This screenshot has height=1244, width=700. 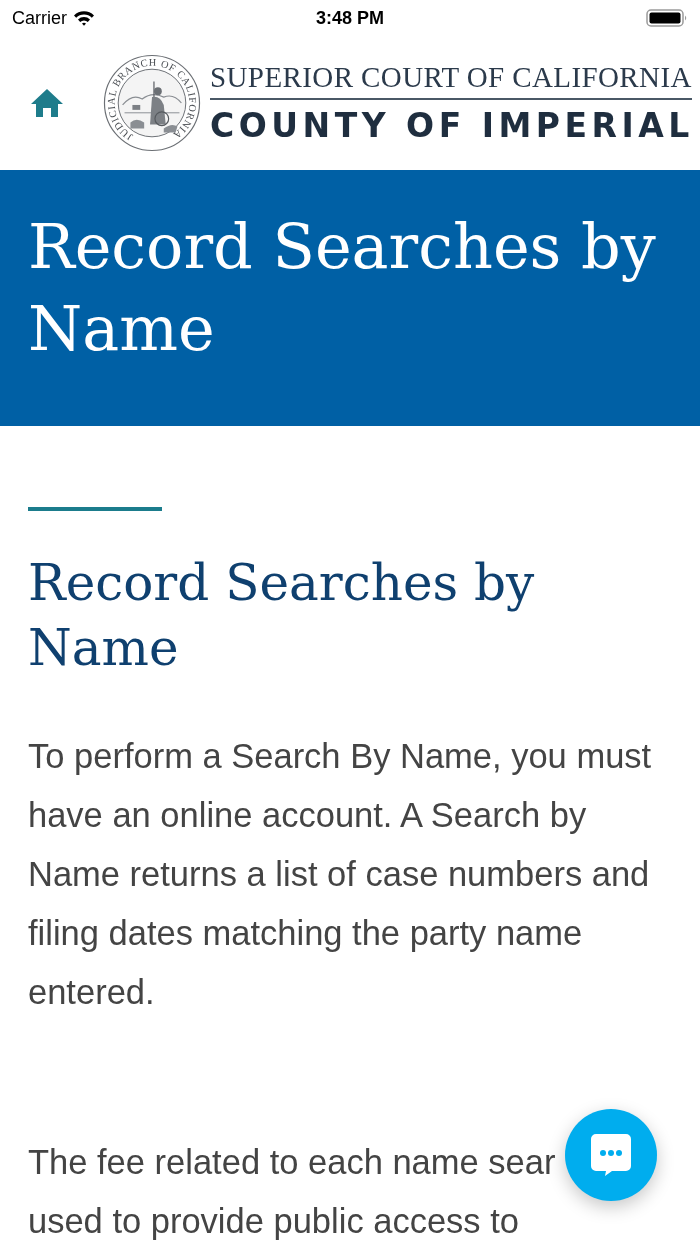 I want to click on paragraph-text: The fee related to each name sear, so click(x=292, y=1162).